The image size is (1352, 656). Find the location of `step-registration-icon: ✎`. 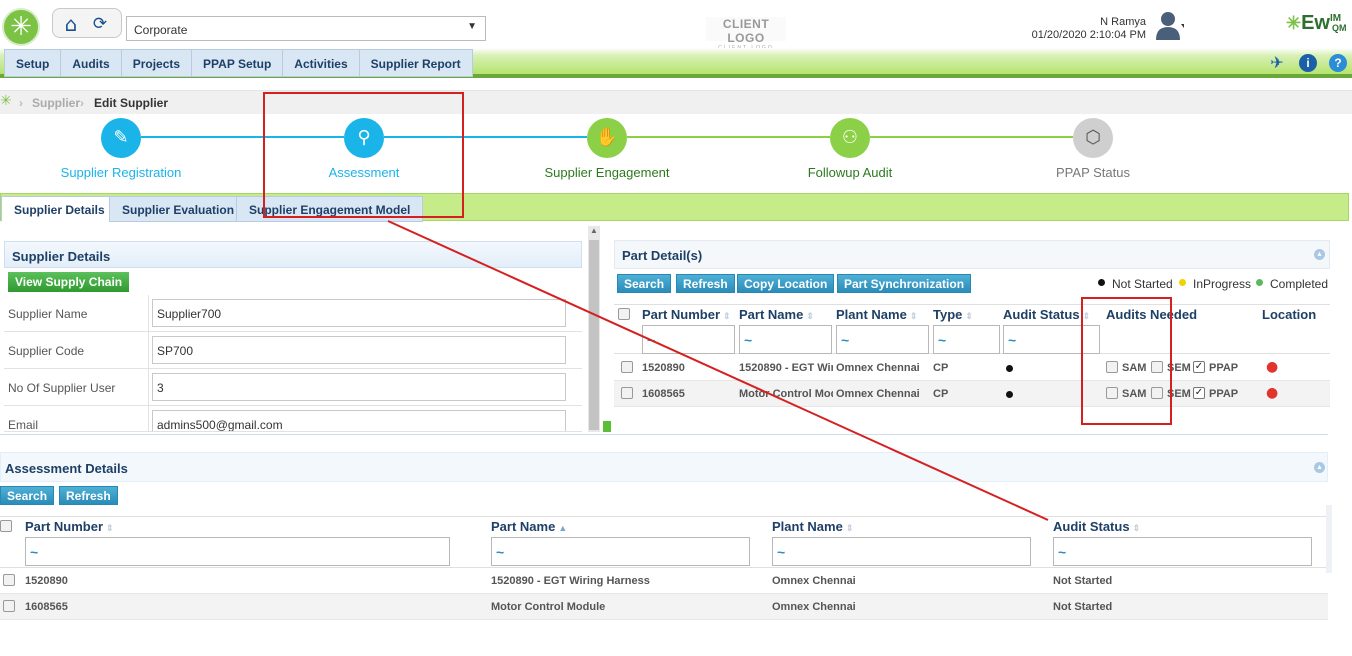

step-registration-icon: ✎ is located at coordinates (121, 138).